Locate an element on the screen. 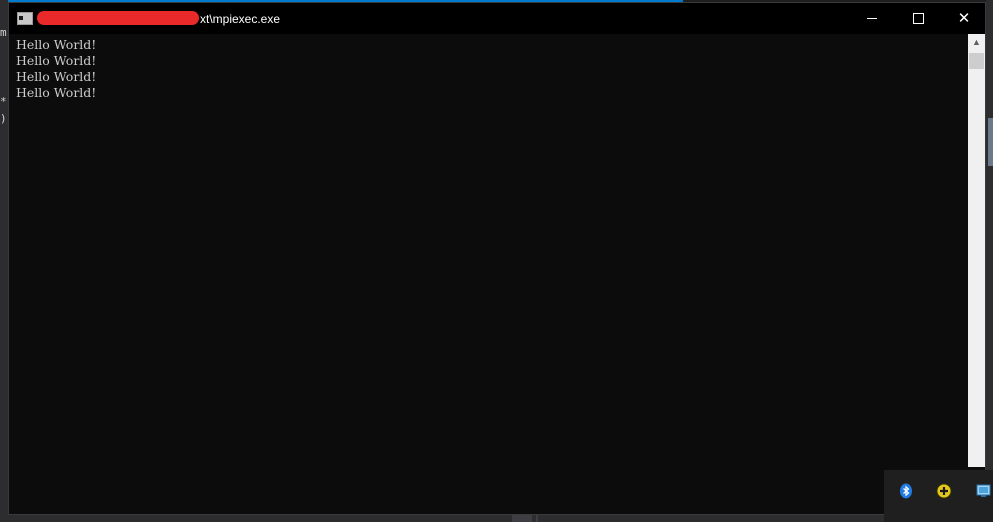  add-icon is located at coordinates (944, 491).